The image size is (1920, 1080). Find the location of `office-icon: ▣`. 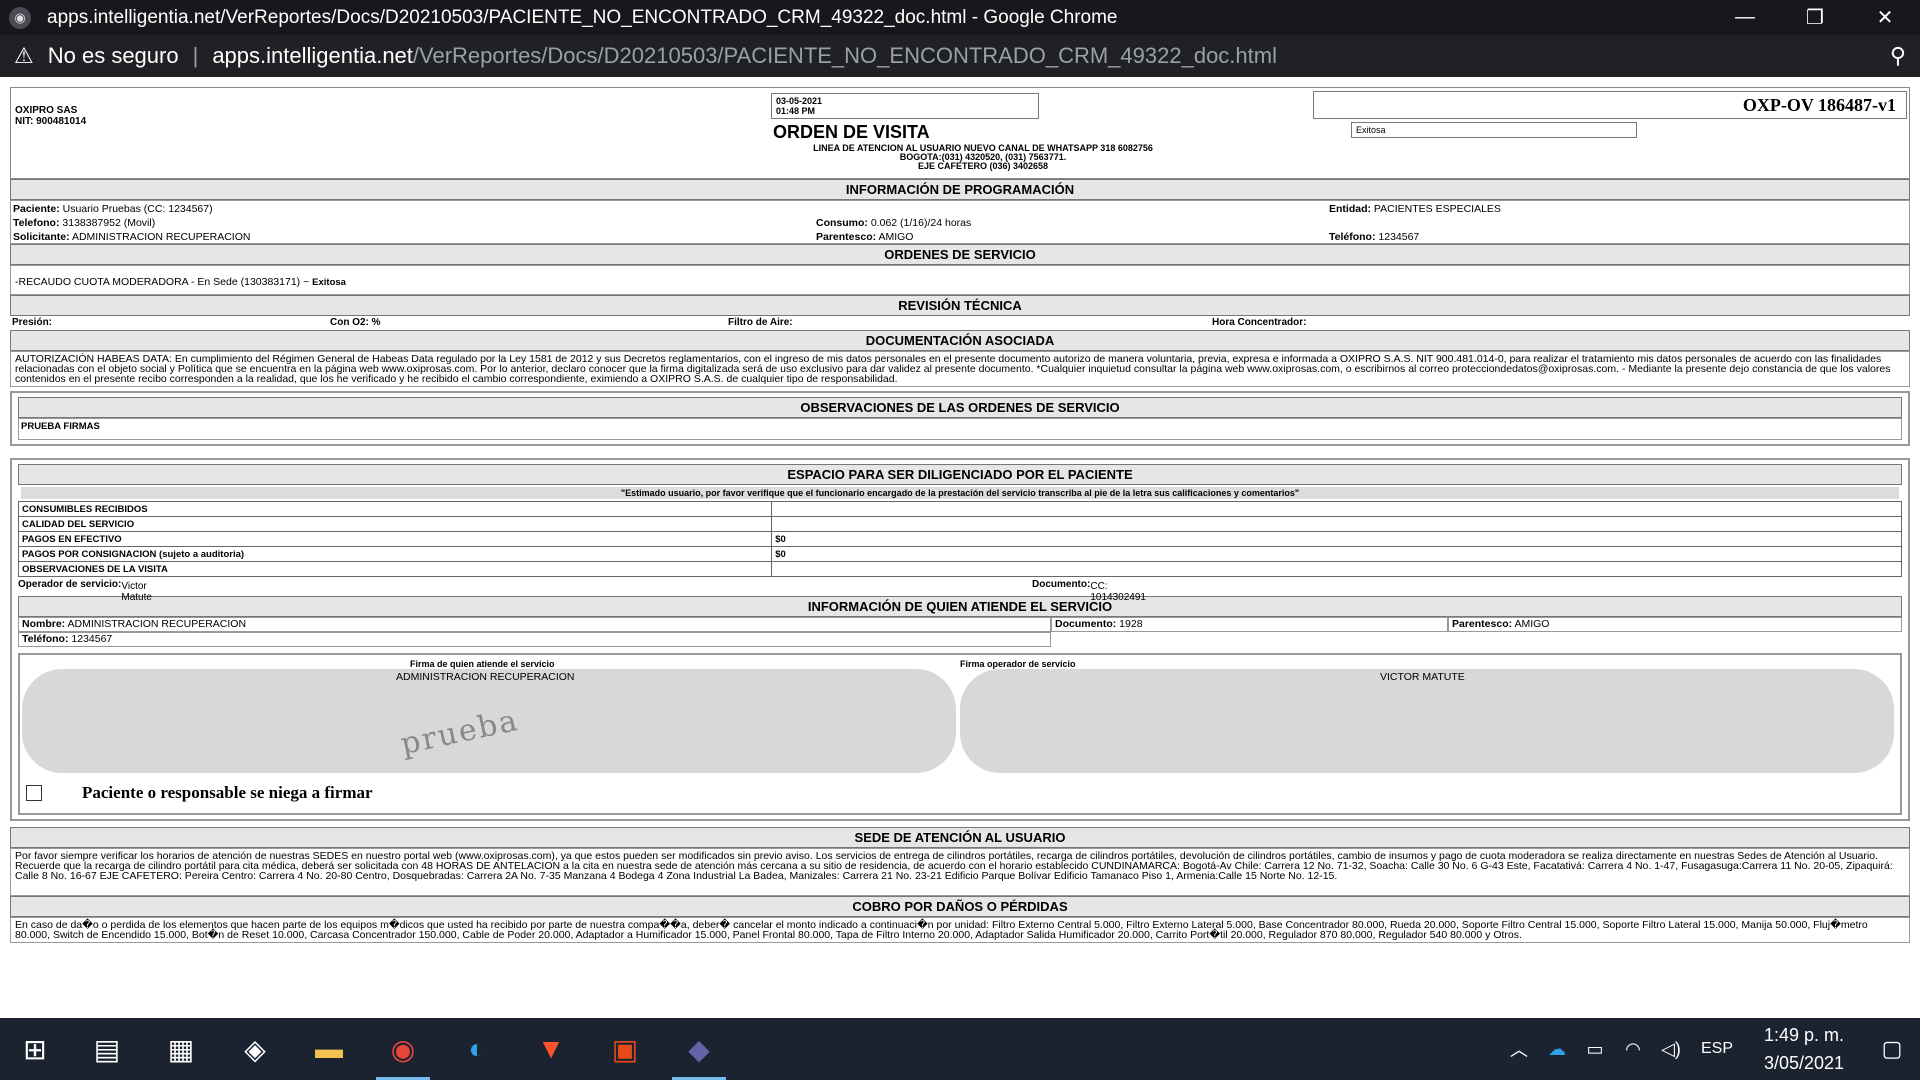

office-icon: ▣ is located at coordinates (625, 1049).